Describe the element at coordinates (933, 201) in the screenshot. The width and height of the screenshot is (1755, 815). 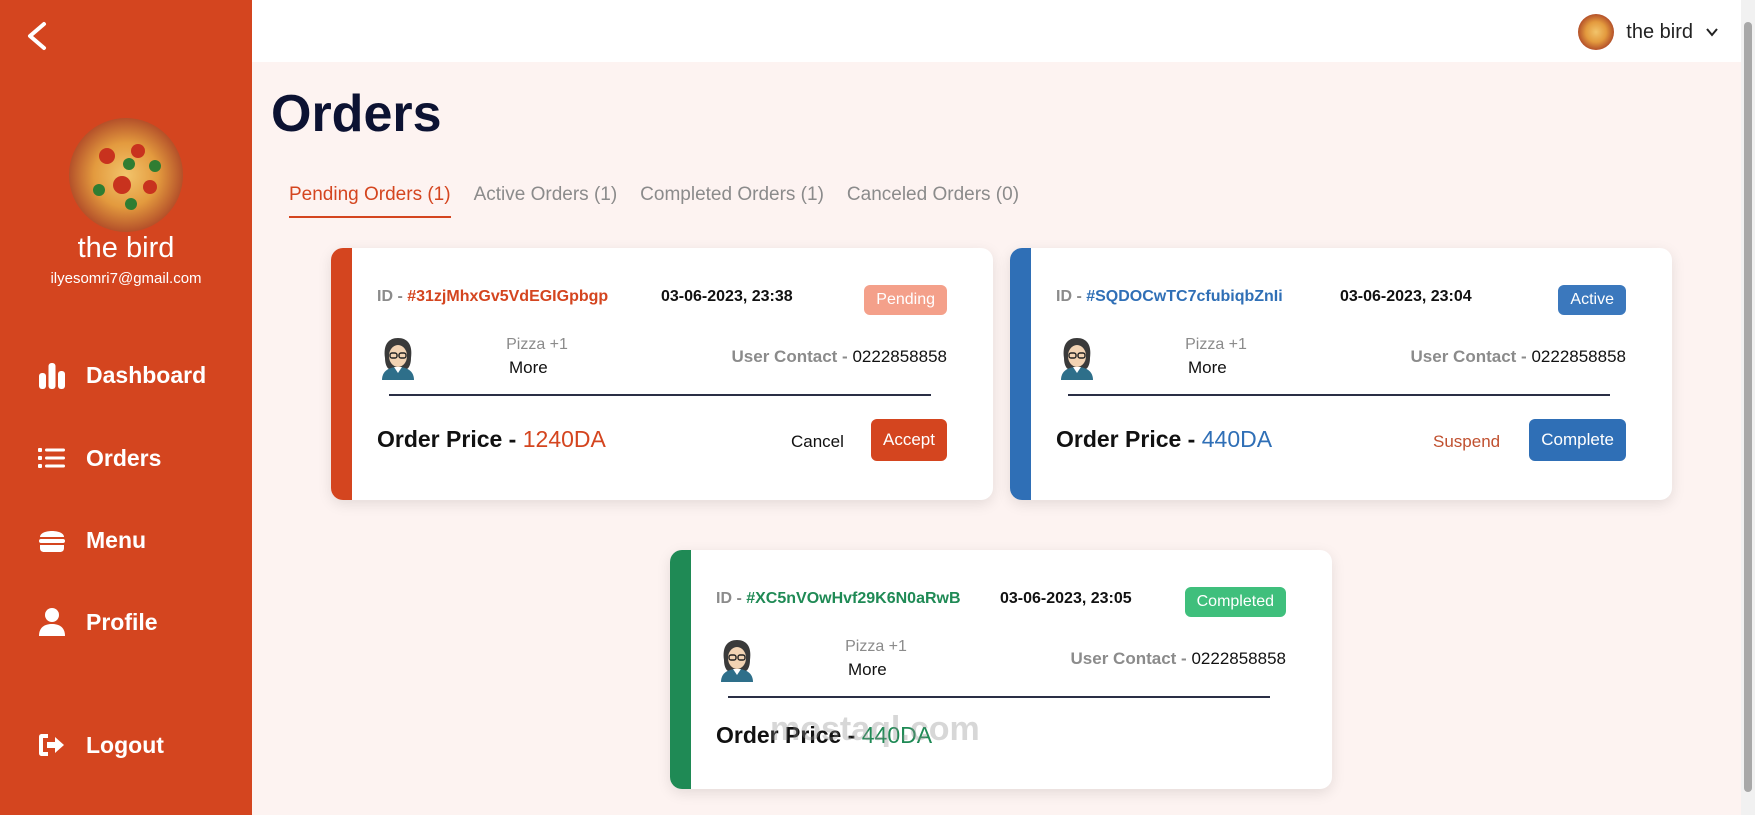
I see `tab-canceled-orders: Canceled Orders (0)` at that location.